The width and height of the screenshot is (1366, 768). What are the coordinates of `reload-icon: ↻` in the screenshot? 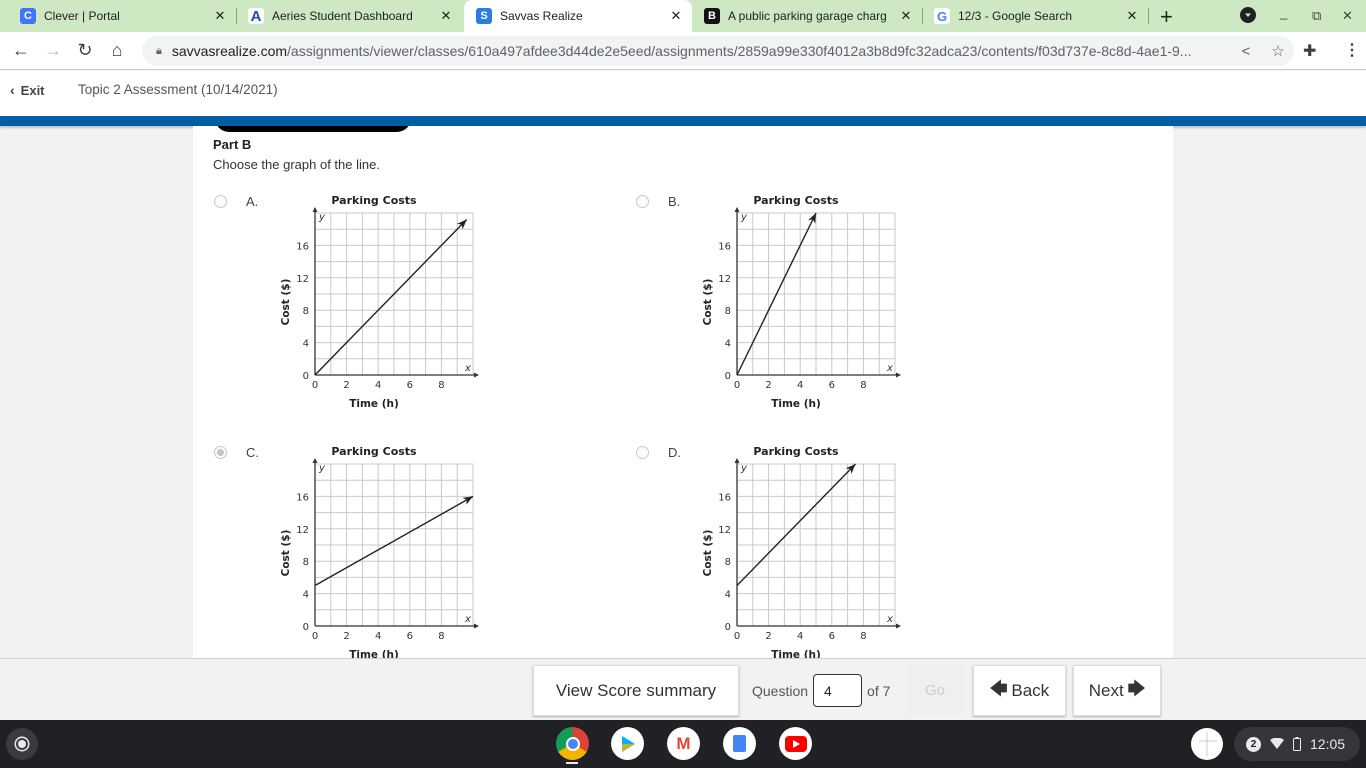 It's located at (85, 50).